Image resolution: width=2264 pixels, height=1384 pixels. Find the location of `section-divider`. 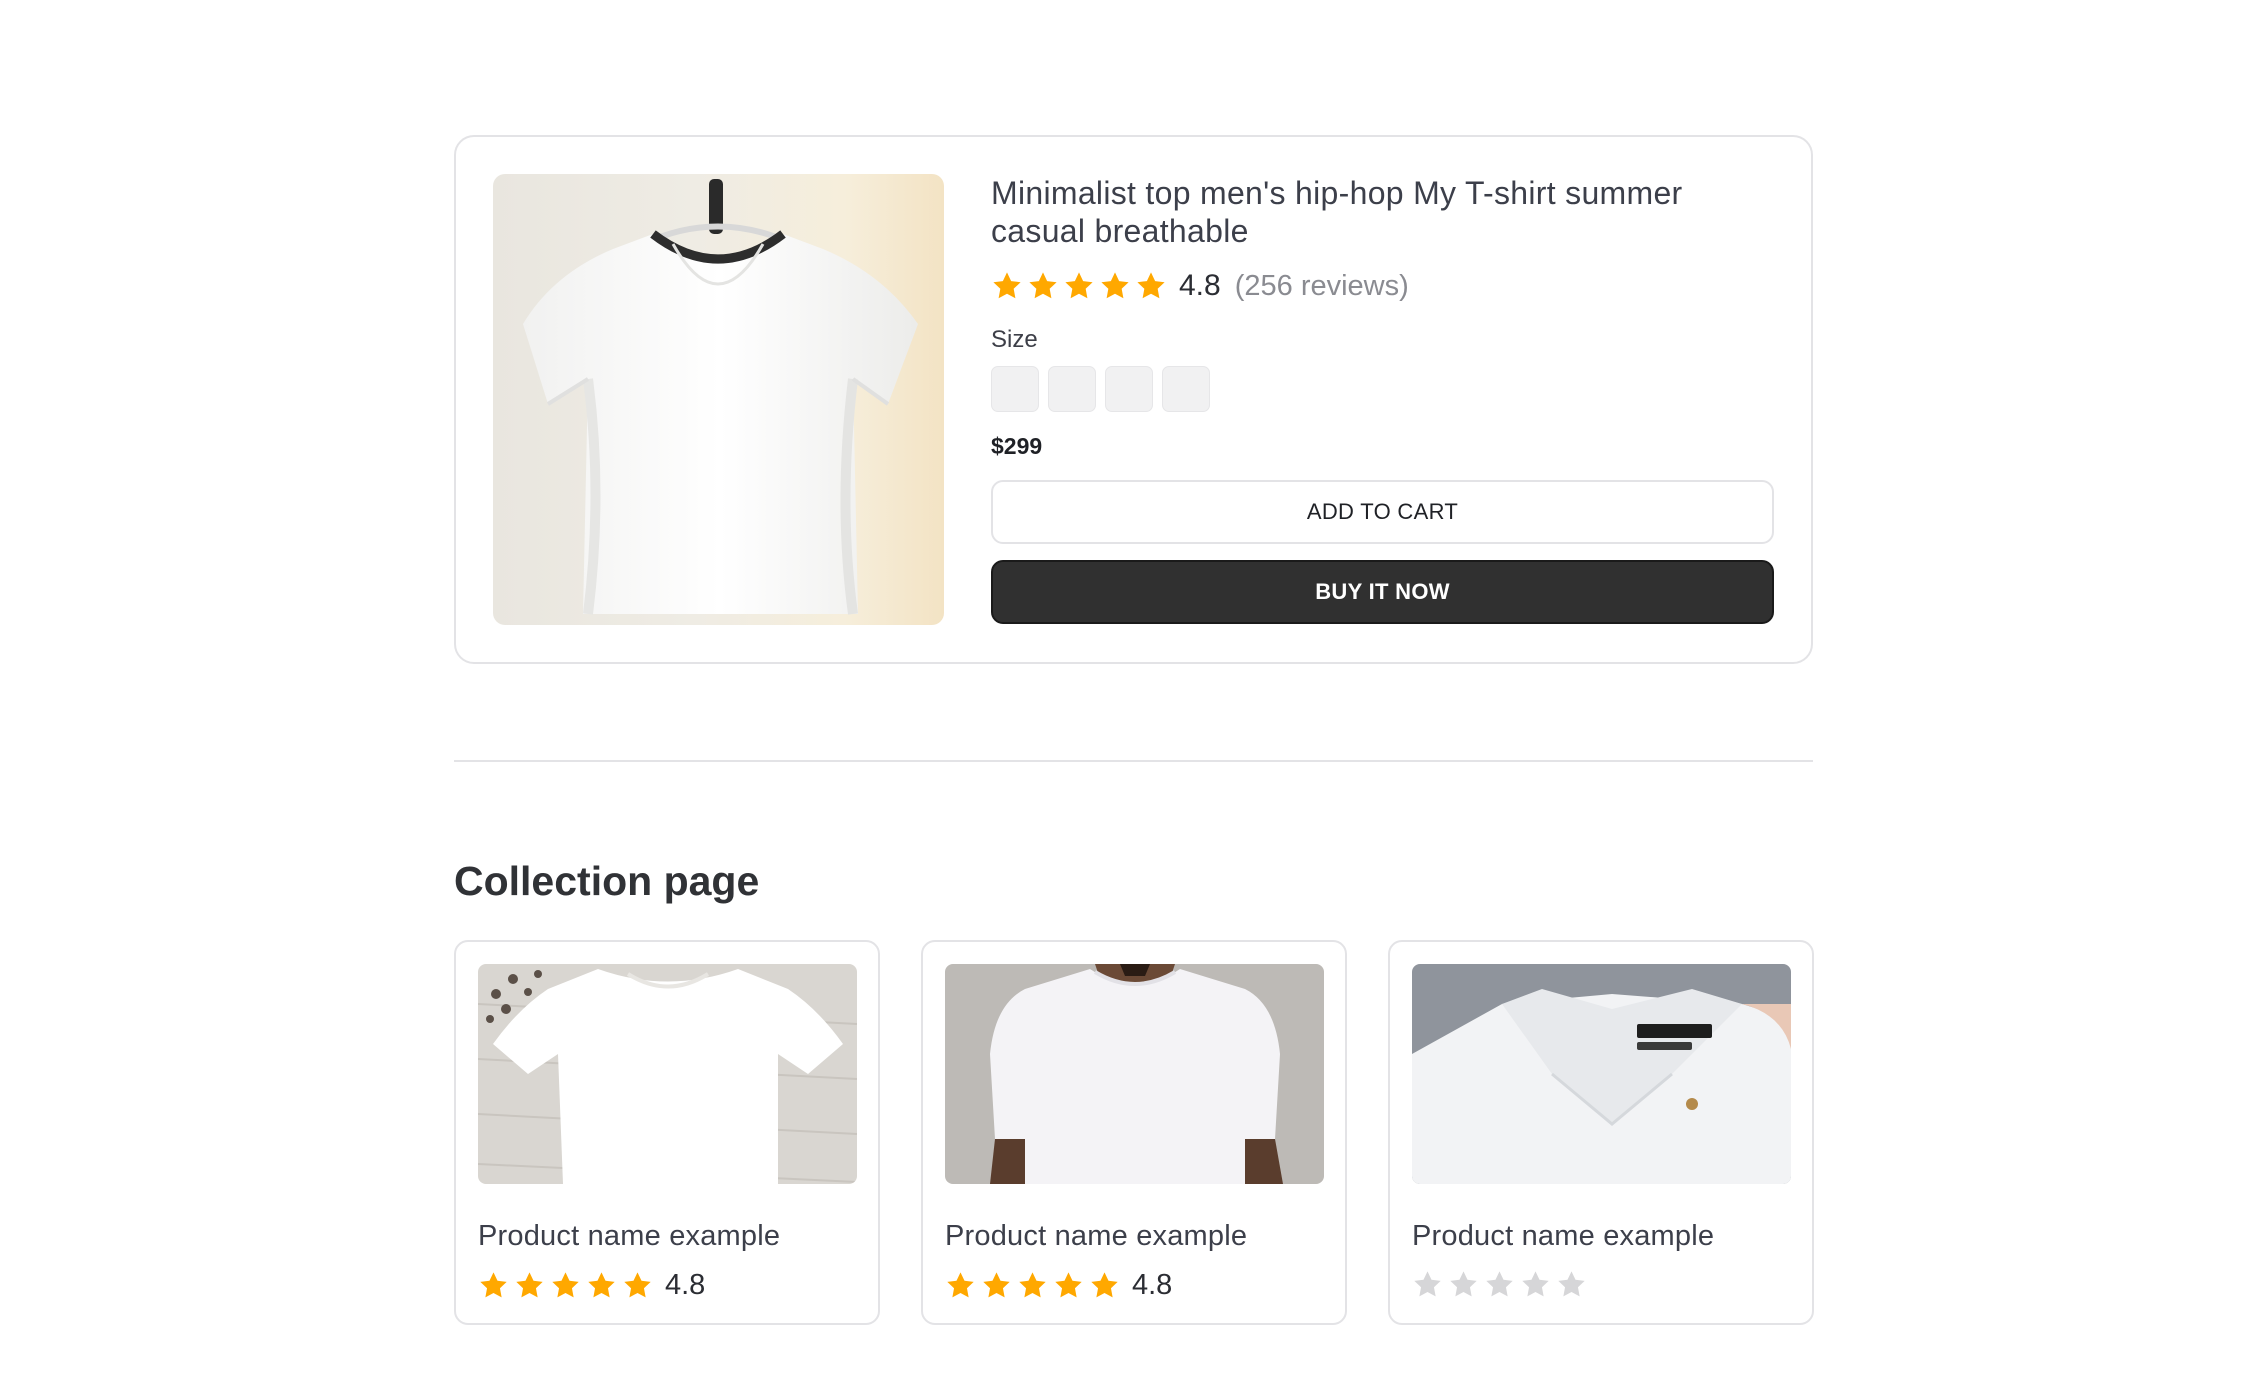

section-divider is located at coordinates (1133, 761).